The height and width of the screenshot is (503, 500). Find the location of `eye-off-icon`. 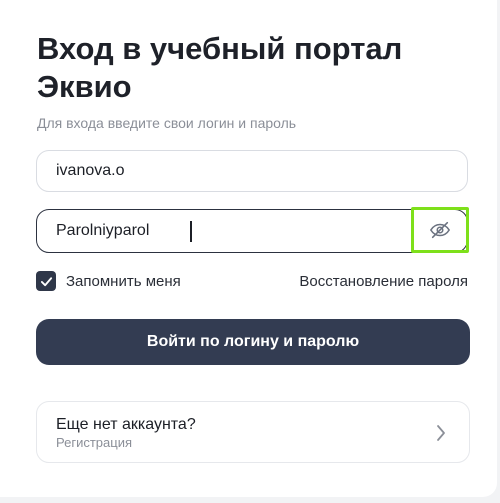

eye-off-icon is located at coordinates (440, 230).